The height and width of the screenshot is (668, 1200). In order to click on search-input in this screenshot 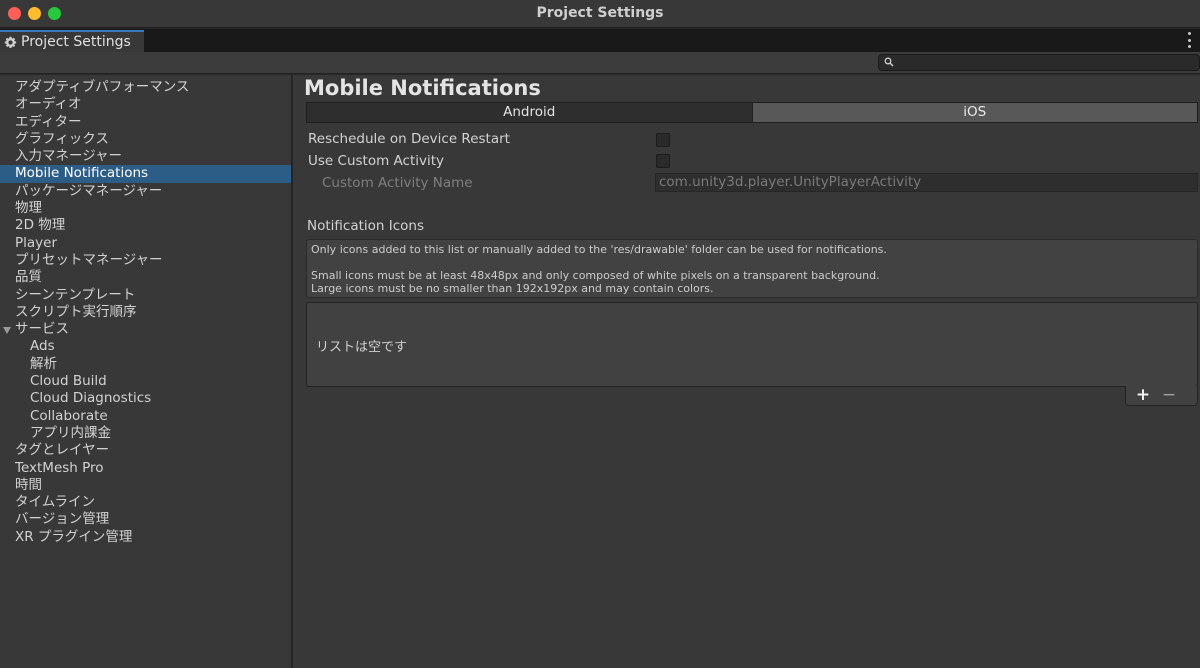, I will do `click(1039, 62)`.